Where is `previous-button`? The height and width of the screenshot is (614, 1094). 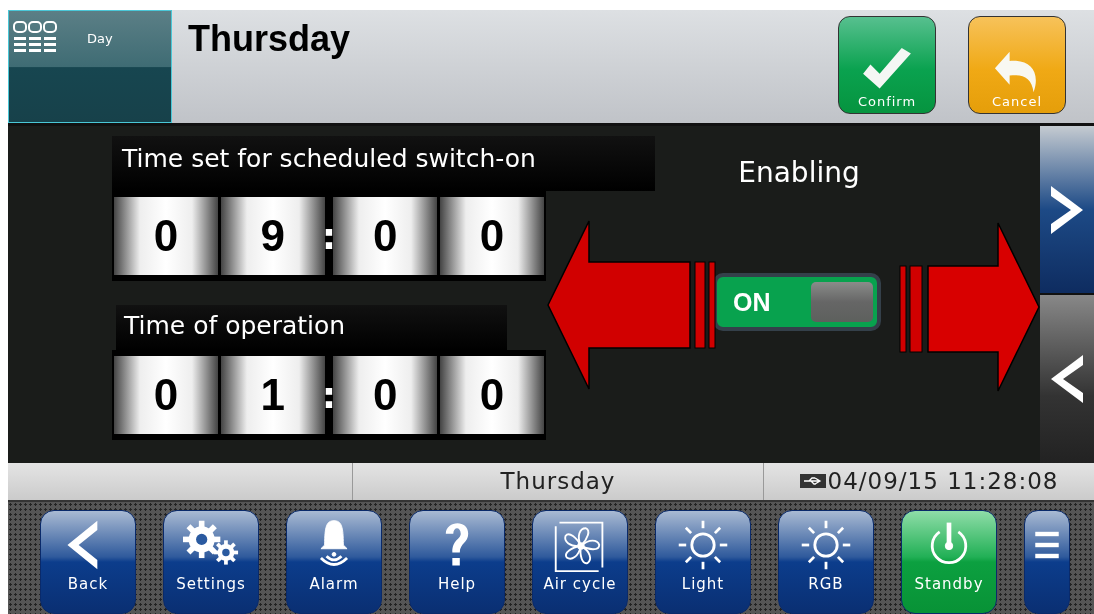
previous-button is located at coordinates (1067, 379).